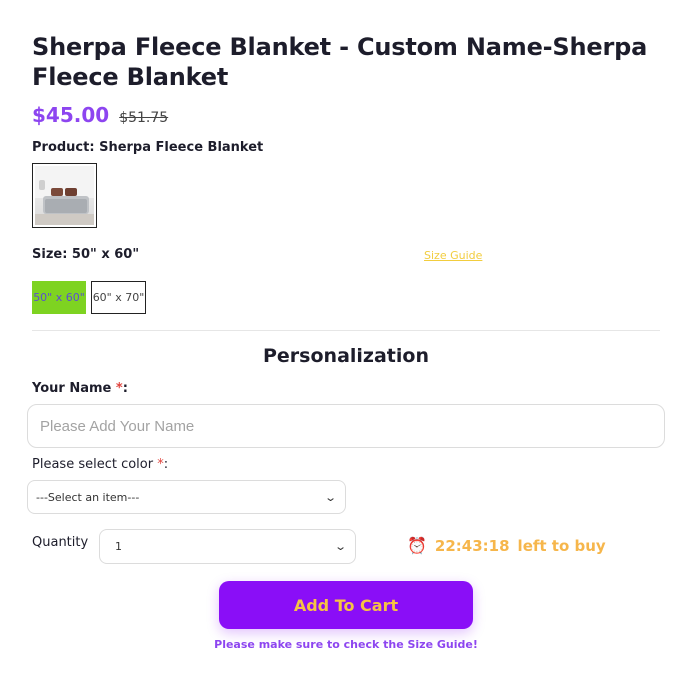 The height and width of the screenshot is (675, 680). What do you see at coordinates (59, 297) in the screenshot?
I see `size-option-50x60: 50" x 60"` at bounding box center [59, 297].